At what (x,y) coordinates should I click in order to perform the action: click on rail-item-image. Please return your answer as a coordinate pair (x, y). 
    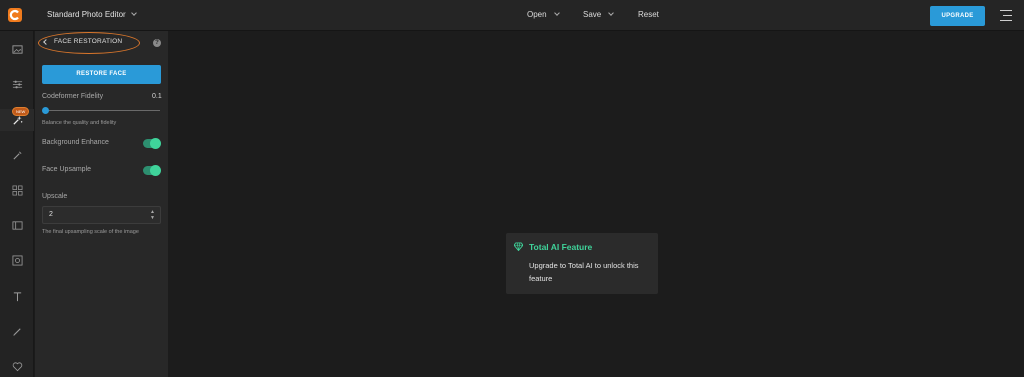
    Looking at the image, I should click on (17, 49).